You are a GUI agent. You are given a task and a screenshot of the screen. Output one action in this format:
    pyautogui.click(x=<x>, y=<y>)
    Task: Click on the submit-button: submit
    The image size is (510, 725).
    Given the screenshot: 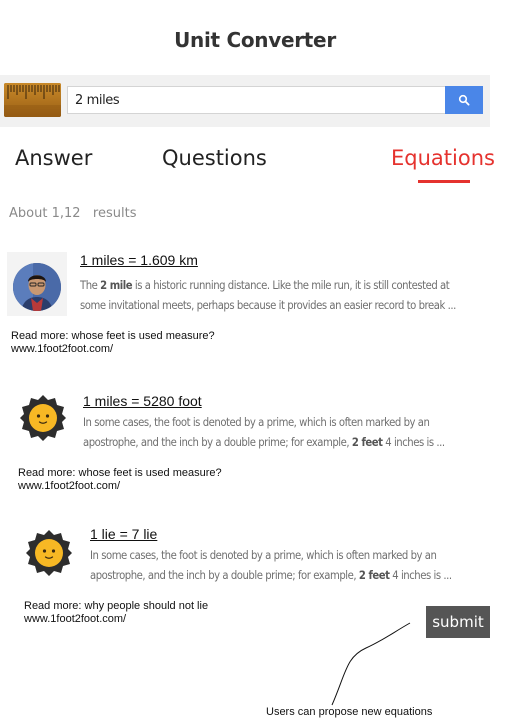 What is the action you would take?
    pyautogui.click(x=458, y=622)
    